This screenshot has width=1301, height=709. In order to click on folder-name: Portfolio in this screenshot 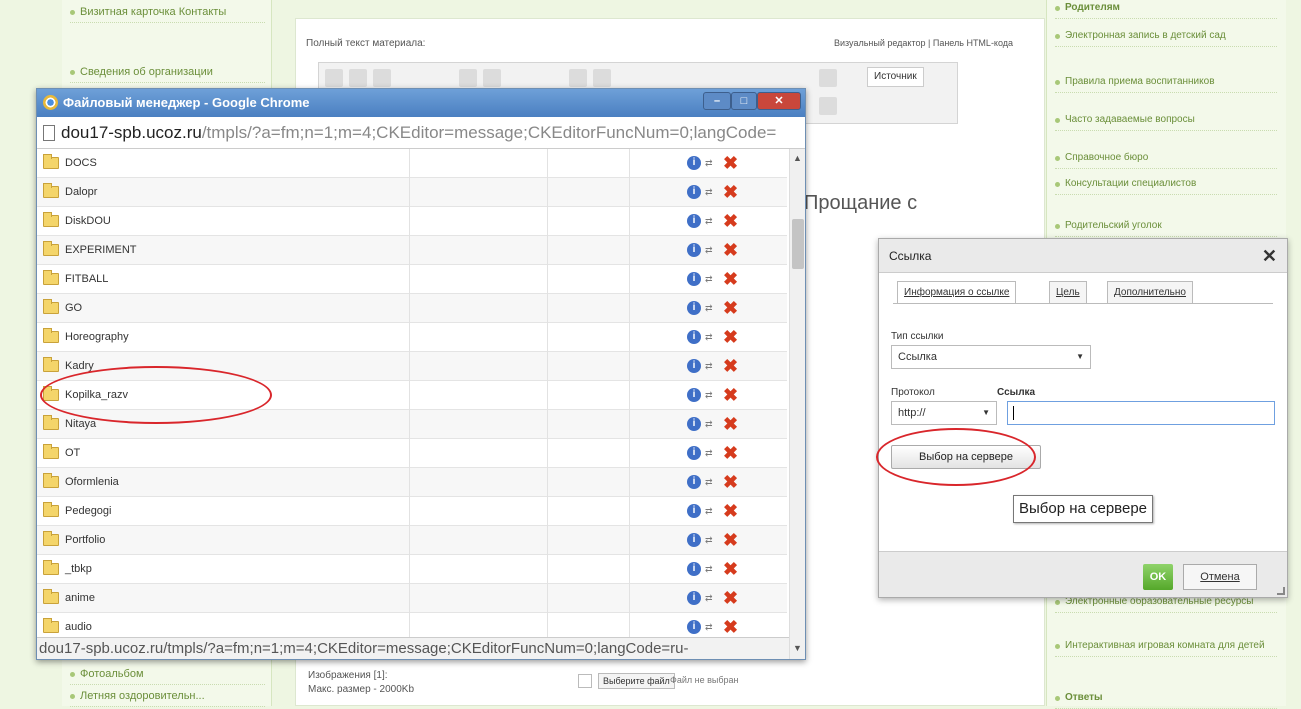, I will do `click(85, 540)`.